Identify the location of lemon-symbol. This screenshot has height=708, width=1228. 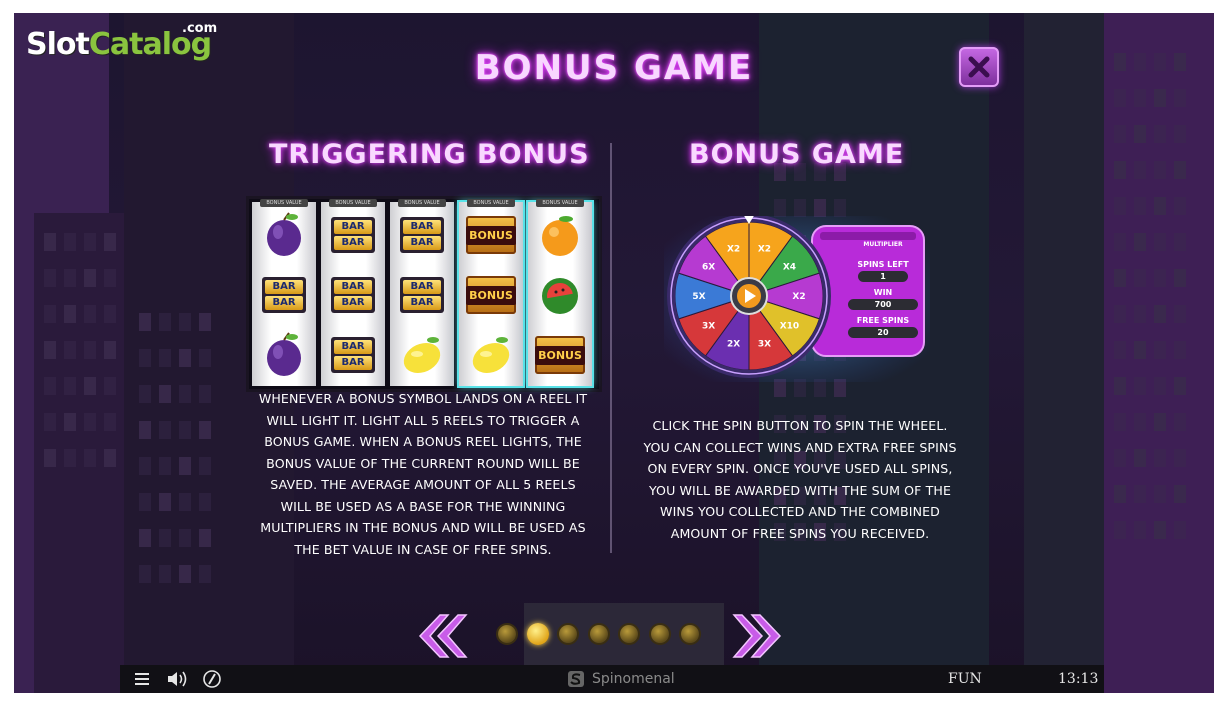
(491, 355).